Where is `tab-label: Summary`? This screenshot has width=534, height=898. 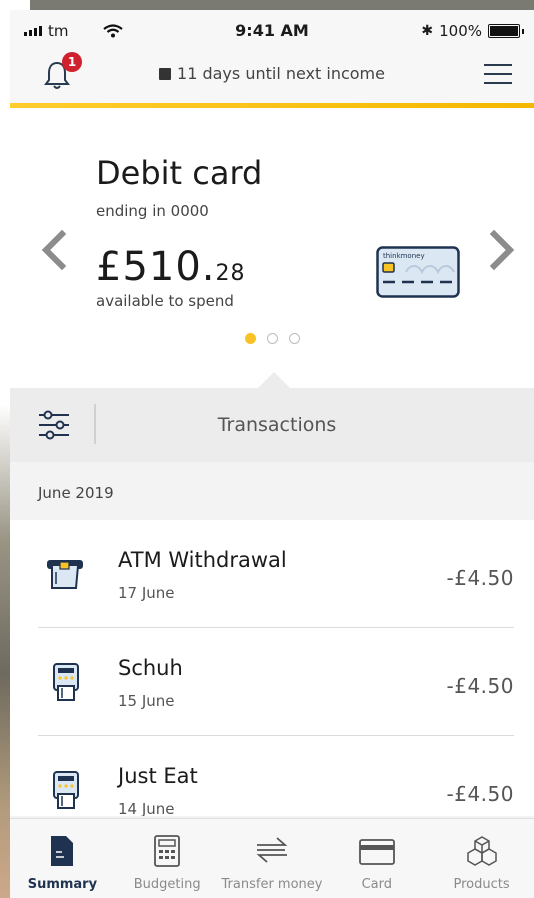
tab-label: Summary is located at coordinates (62, 884).